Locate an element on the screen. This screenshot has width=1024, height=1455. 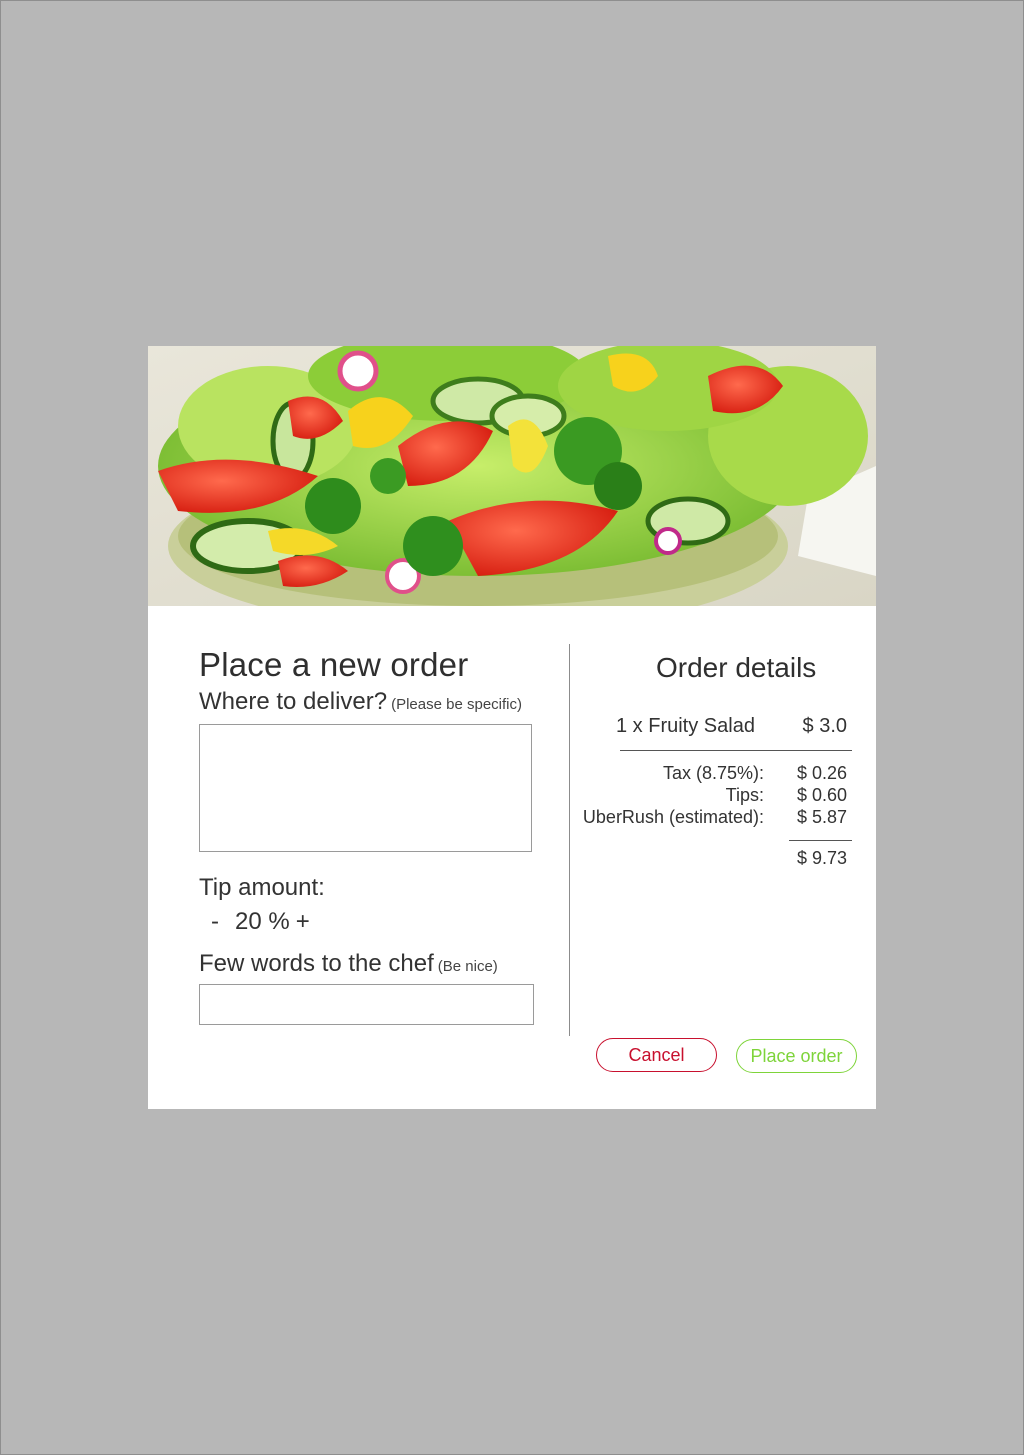
delivery-address-input is located at coordinates (365, 788).